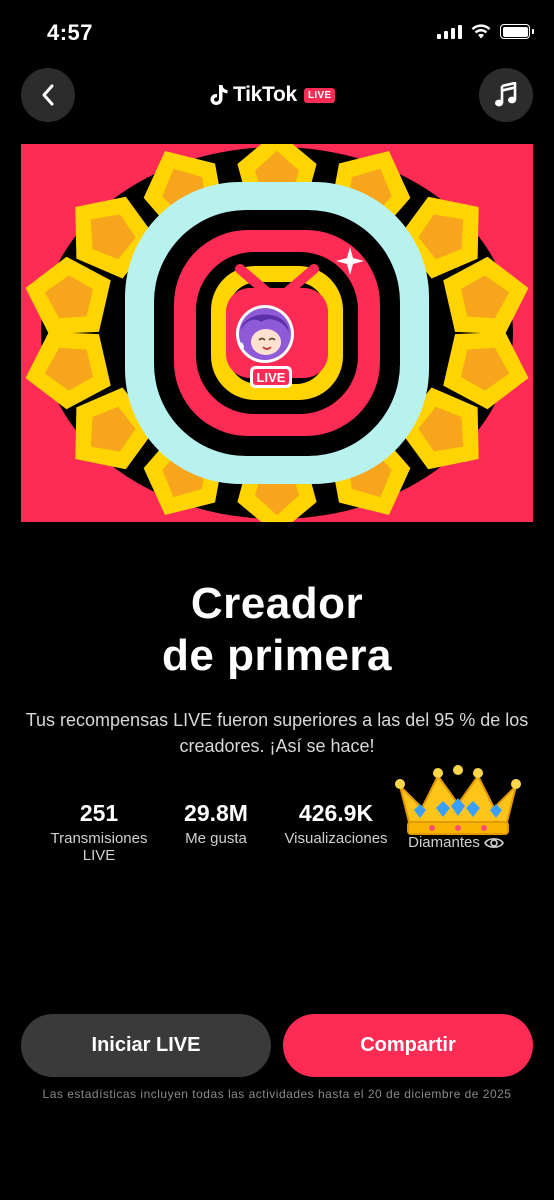  I want to click on diamonds-label: Diamantes, so click(444, 842).